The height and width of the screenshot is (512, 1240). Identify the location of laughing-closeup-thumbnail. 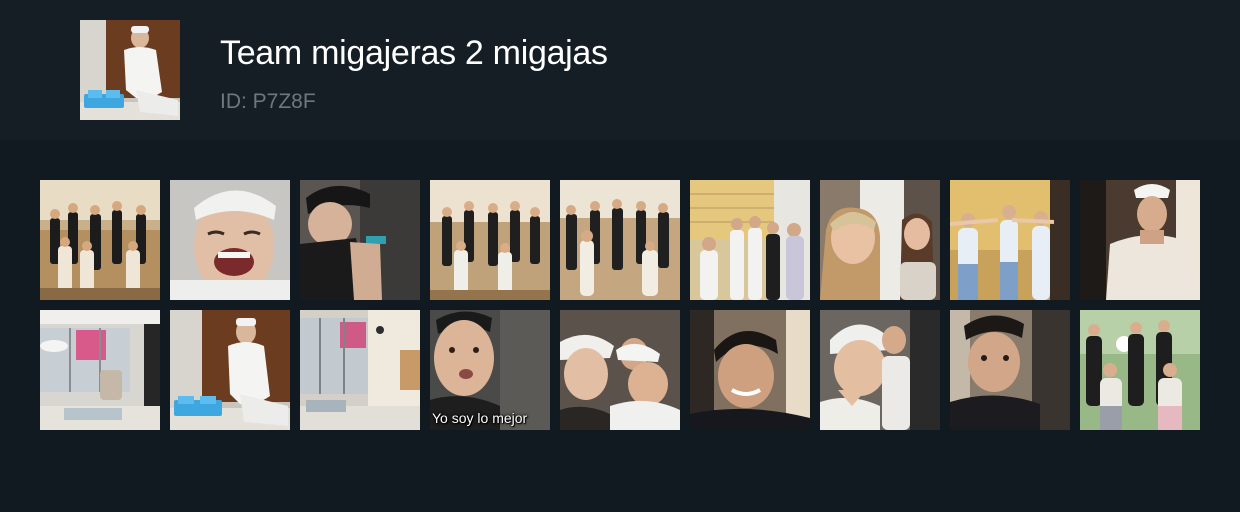
(230, 240).